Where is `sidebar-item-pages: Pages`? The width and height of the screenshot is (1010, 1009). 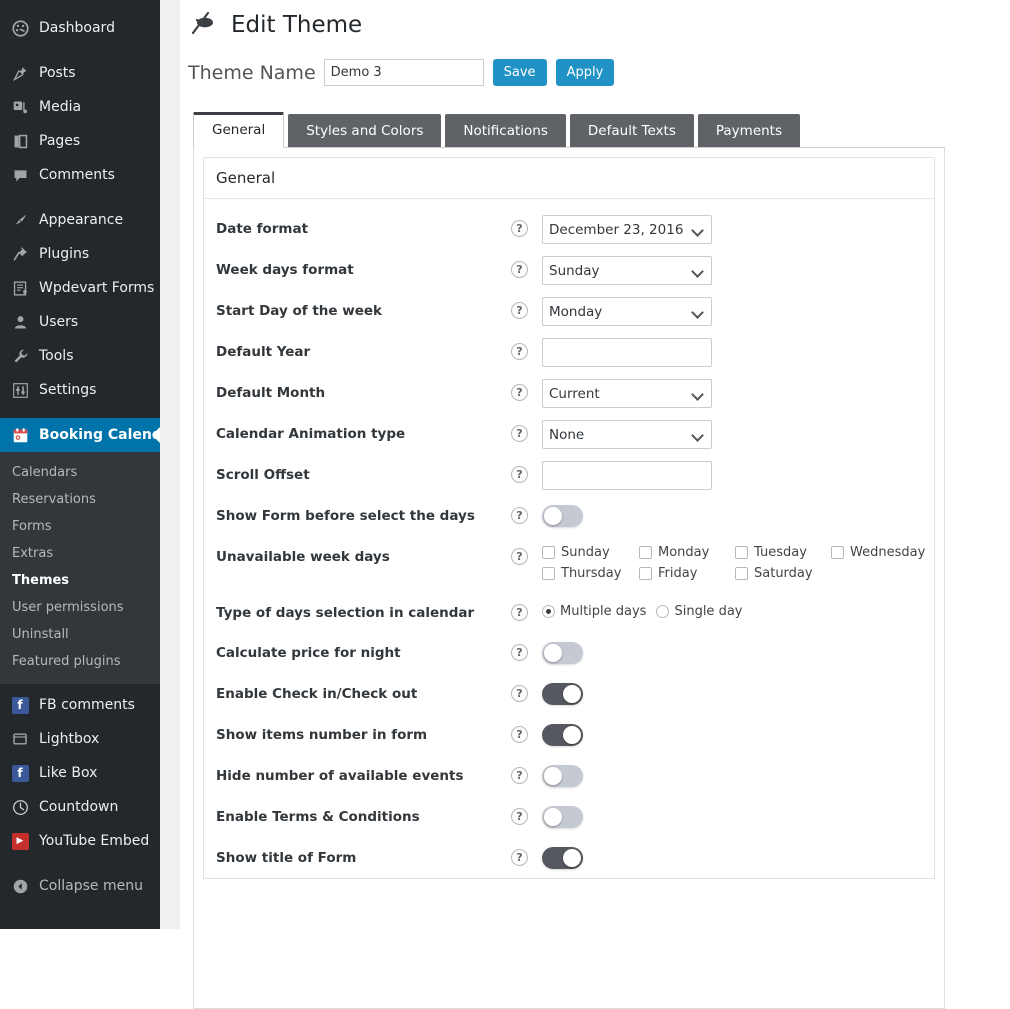
sidebar-item-pages: Pages is located at coordinates (80, 141).